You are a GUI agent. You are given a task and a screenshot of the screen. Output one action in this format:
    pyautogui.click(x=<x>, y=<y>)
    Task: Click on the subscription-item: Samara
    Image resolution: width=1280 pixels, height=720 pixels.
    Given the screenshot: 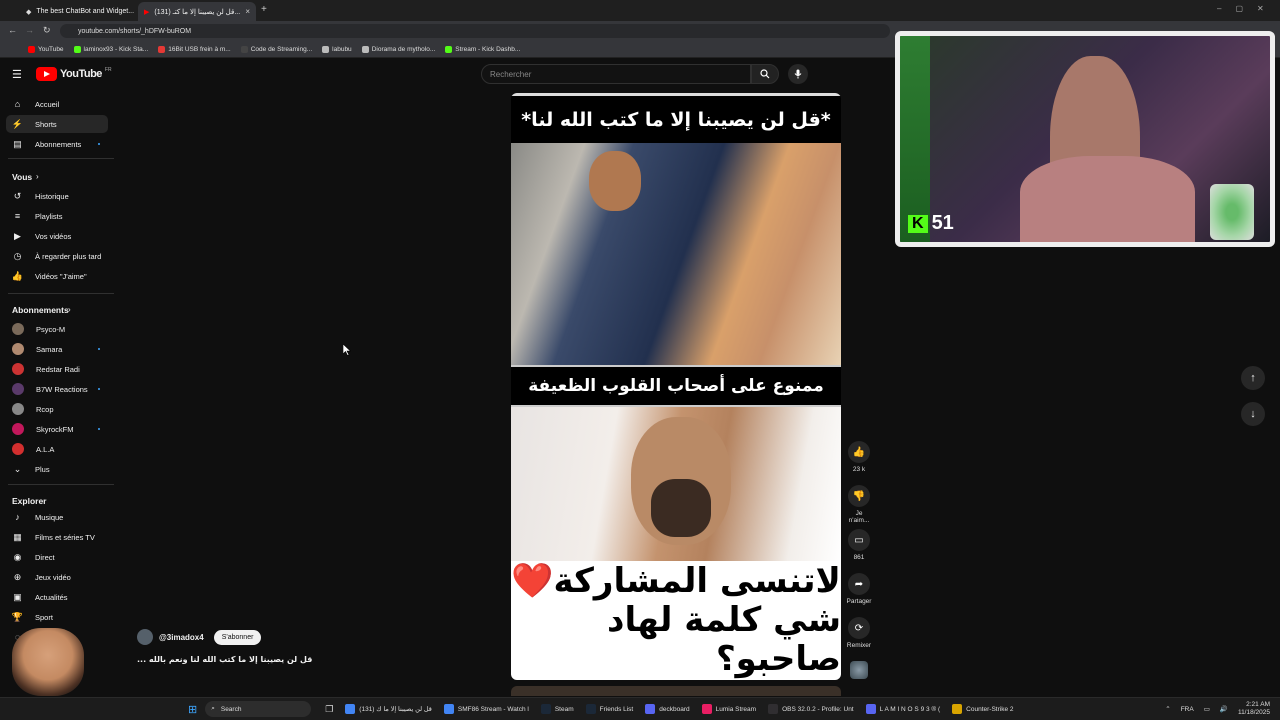 What is the action you would take?
    pyautogui.click(x=57, y=349)
    